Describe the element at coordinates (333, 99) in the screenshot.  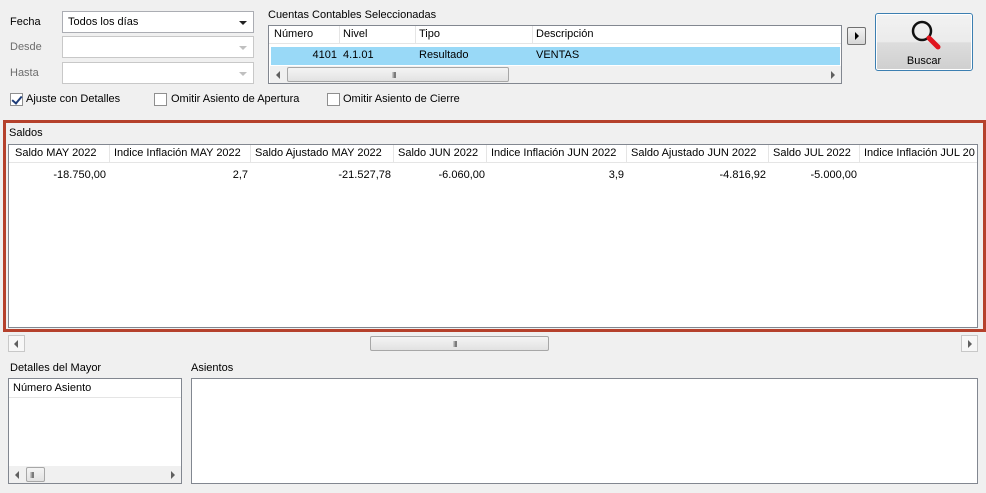
I see `cierre-checkbox` at that location.